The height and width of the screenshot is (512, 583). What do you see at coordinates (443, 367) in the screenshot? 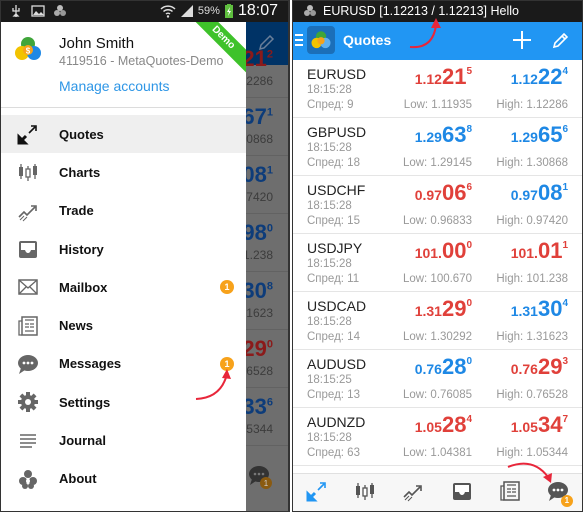
I see `bid-price: 0.76 28 0` at bounding box center [443, 367].